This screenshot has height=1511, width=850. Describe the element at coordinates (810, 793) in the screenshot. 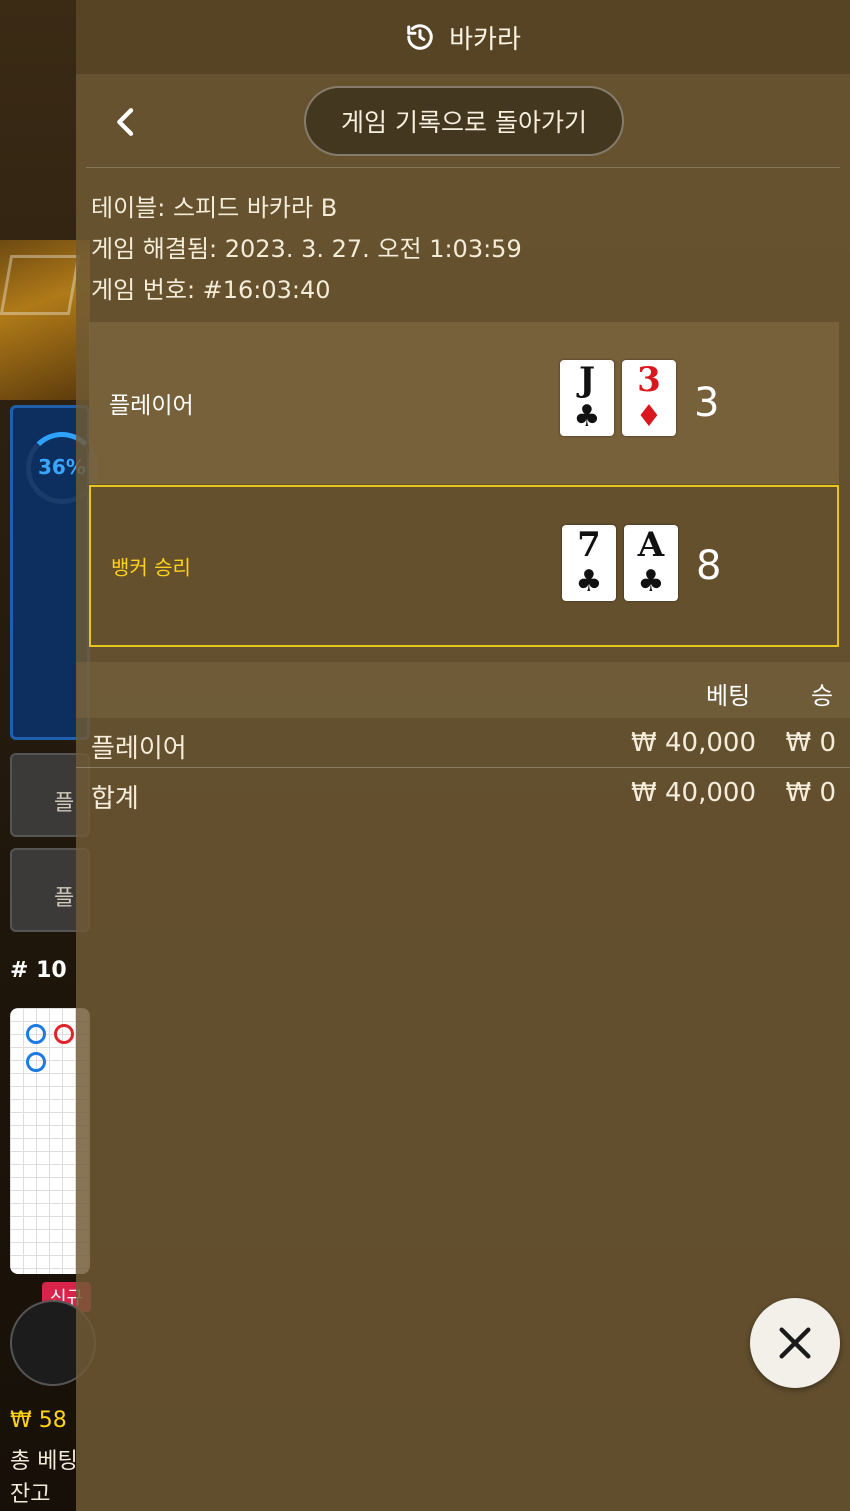

I see `total-win-amount: ₩ 0` at that location.